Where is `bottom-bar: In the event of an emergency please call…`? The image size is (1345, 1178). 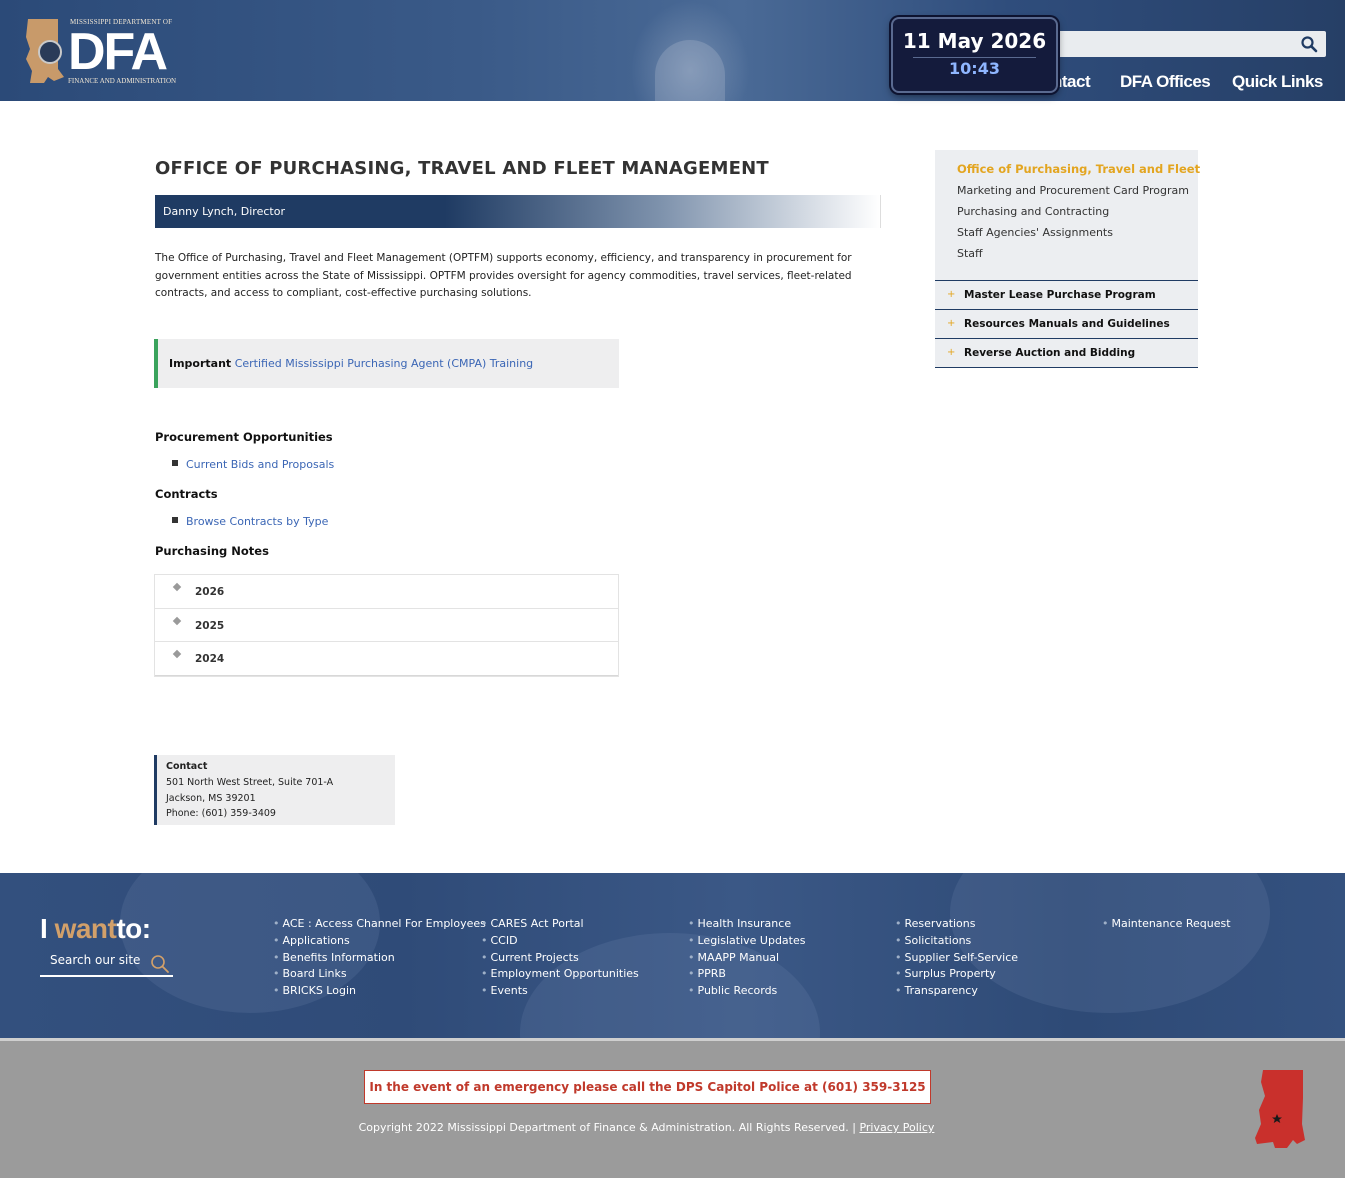
bottom-bar: In the event of an emergency please call… is located at coordinates (672, 1108).